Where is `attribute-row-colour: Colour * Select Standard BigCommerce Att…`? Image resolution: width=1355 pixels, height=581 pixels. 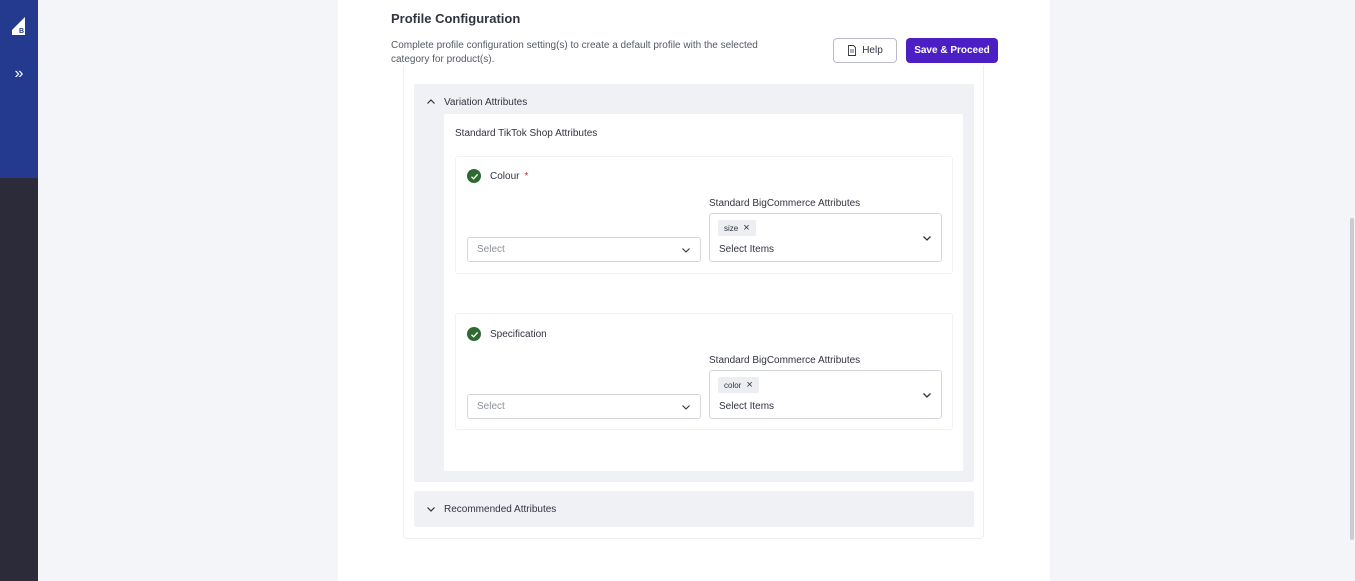
attribute-row-colour: Colour * Select Standard BigCommerce Att… is located at coordinates (704, 215).